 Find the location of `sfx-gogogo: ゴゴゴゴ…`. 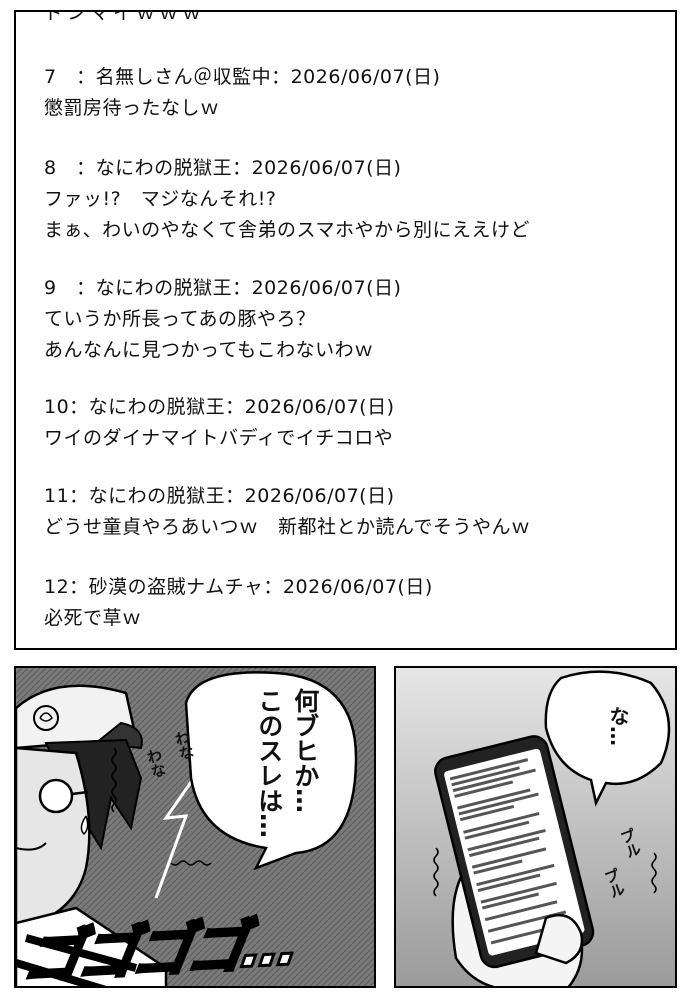

sfx-gogogo: ゴゴゴゴ… is located at coordinates (160, 948).